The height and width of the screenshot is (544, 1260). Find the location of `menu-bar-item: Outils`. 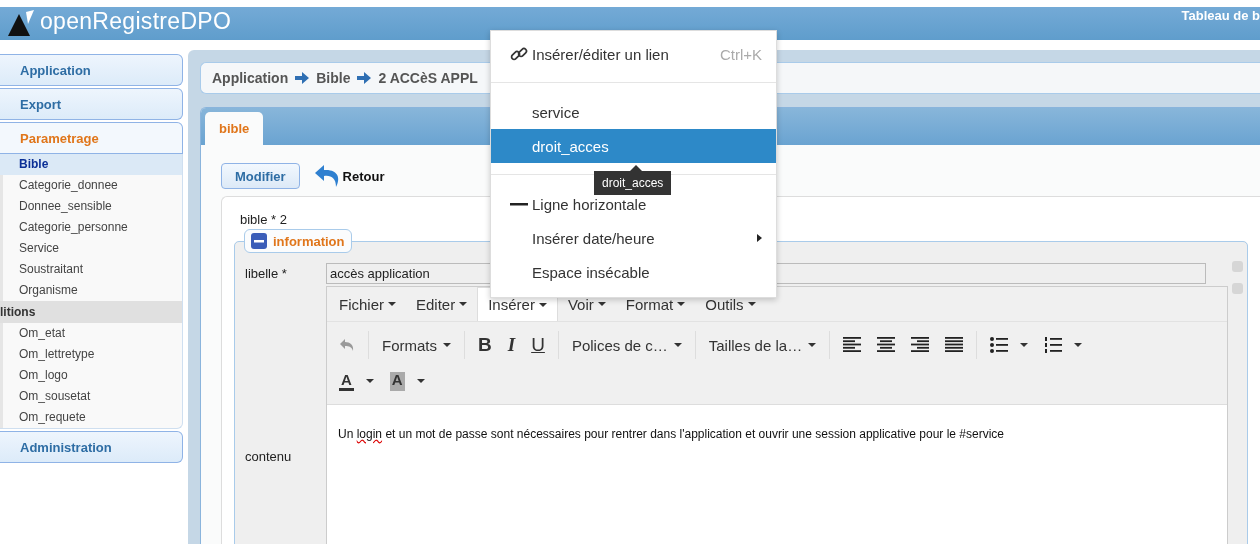

menu-bar-item: Outils is located at coordinates (730, 304).